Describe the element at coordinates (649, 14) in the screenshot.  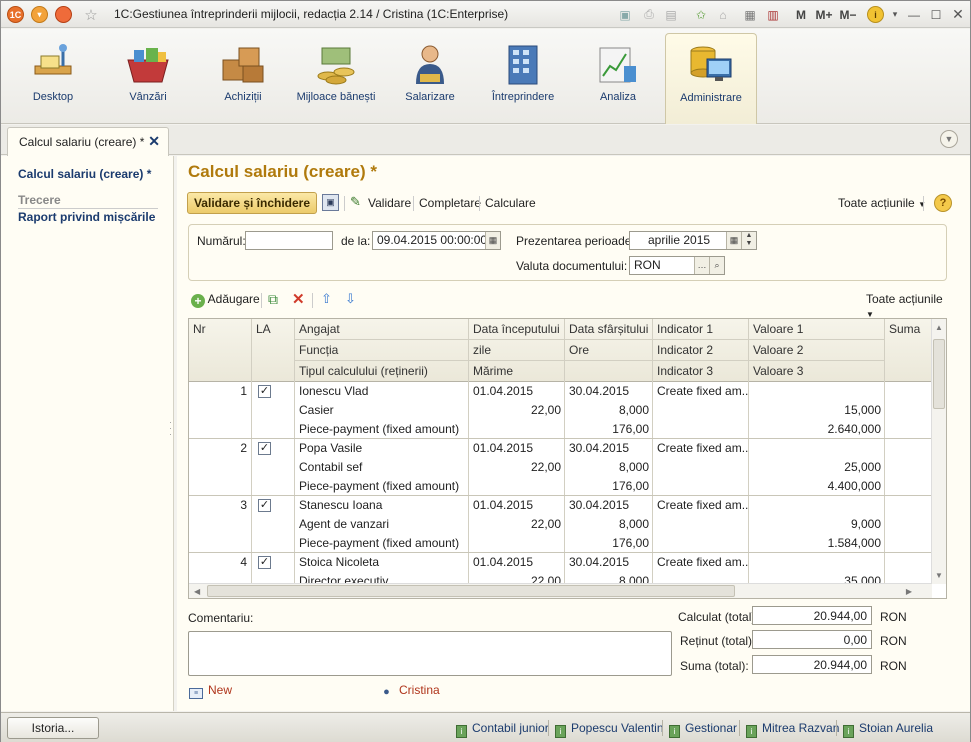
I see `print-icon: ⎙` at that location.